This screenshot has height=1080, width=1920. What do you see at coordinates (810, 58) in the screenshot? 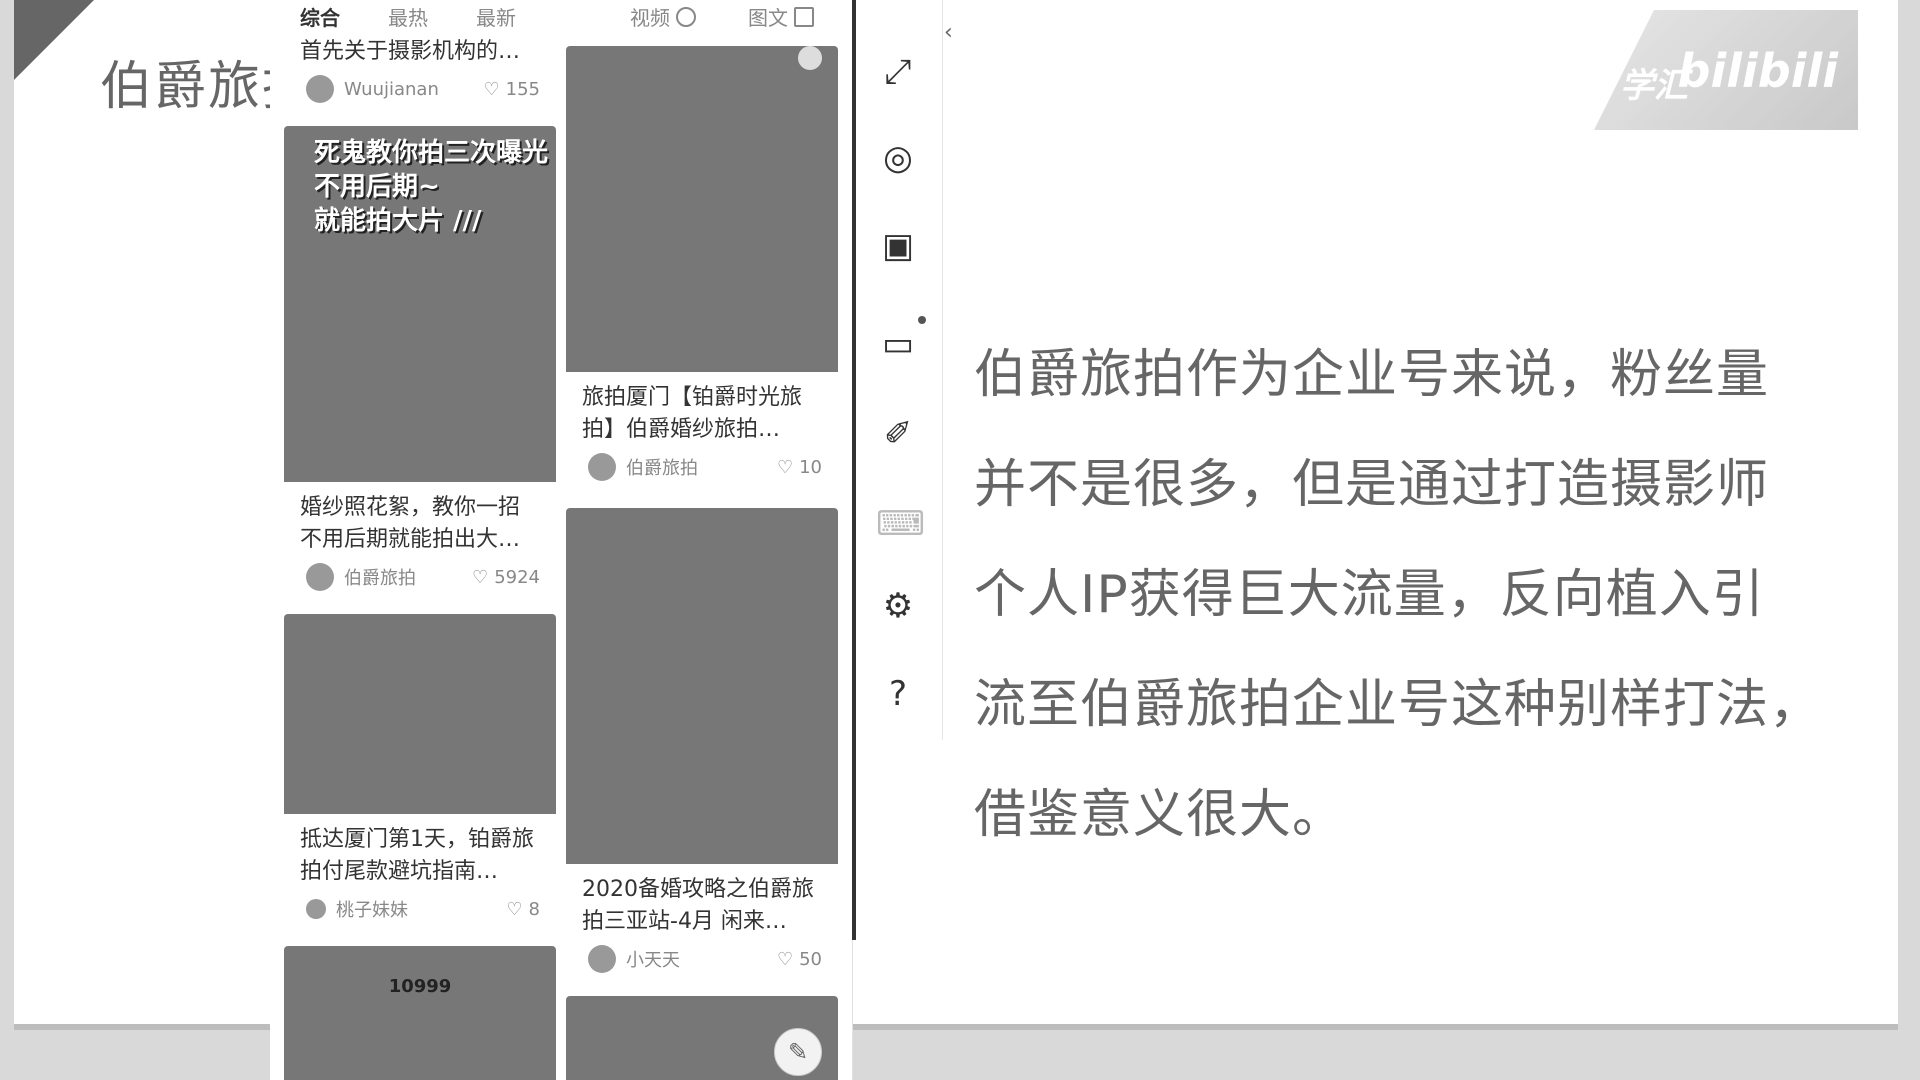
I see `play-badge-icon` at bounding box center [810, 58].